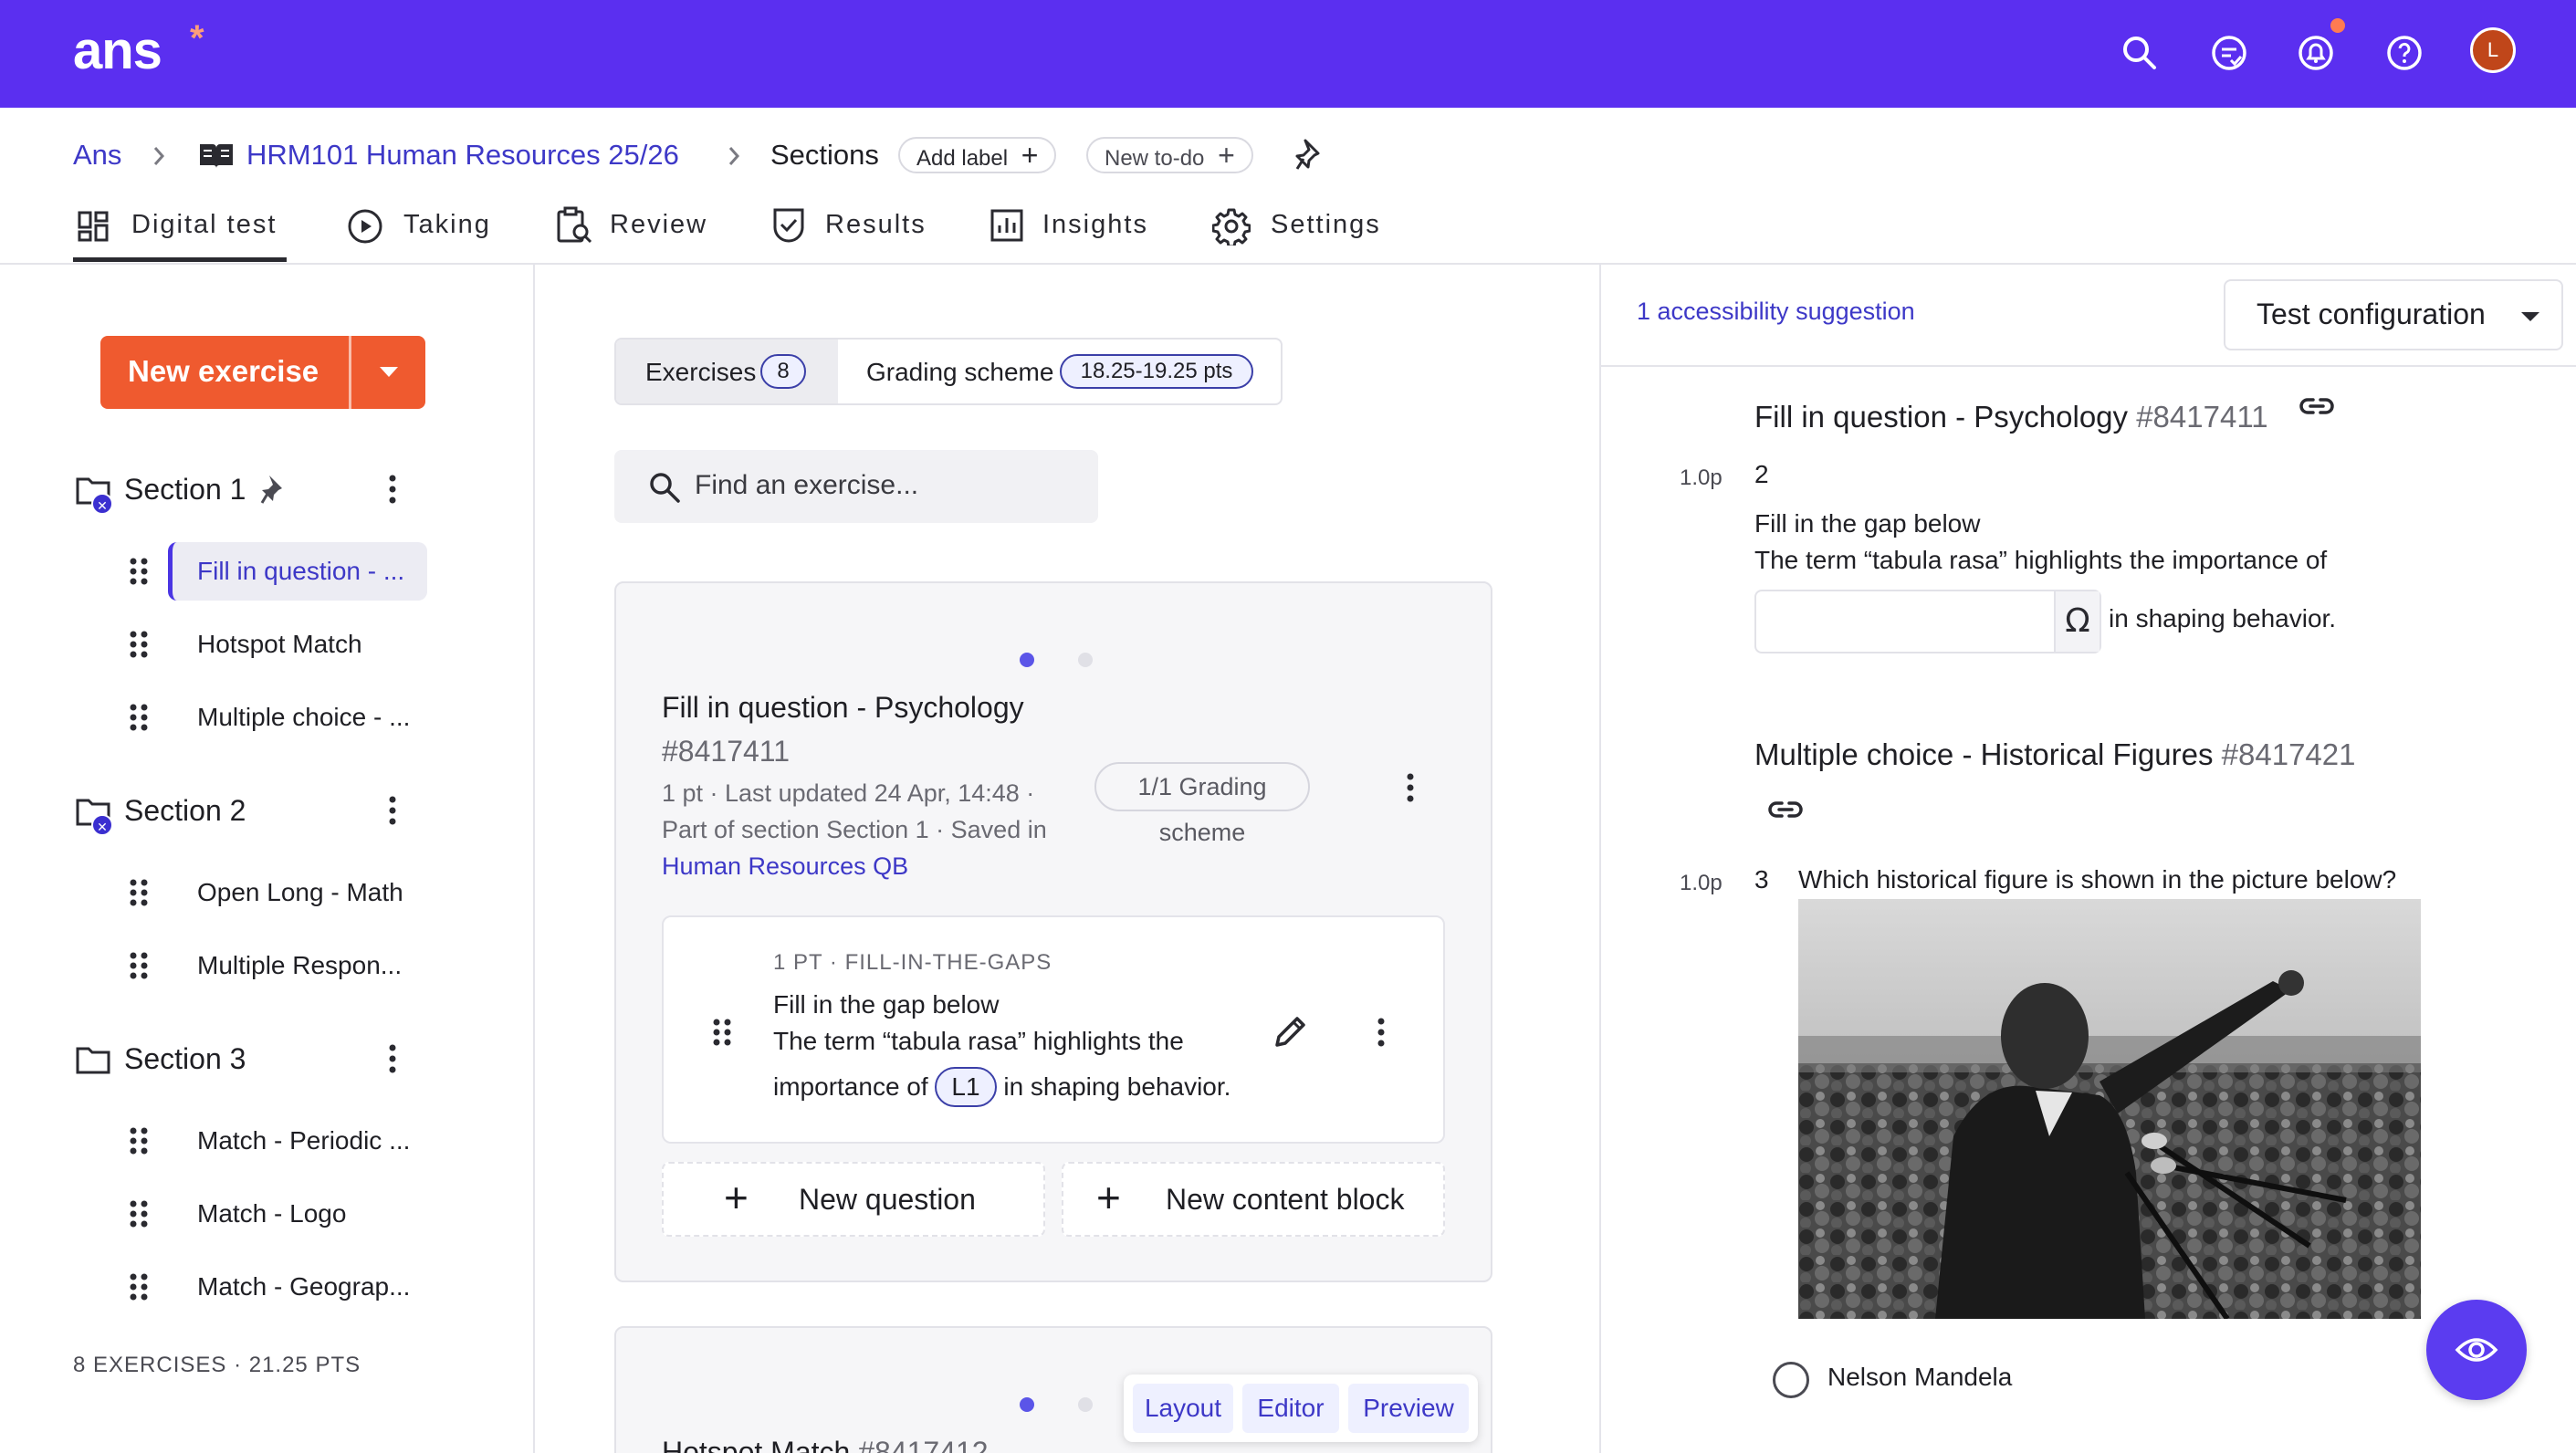  I want to click on sidebar-summary: 8 EXERCISES · 21.25 PTS, so click(217, 1365).